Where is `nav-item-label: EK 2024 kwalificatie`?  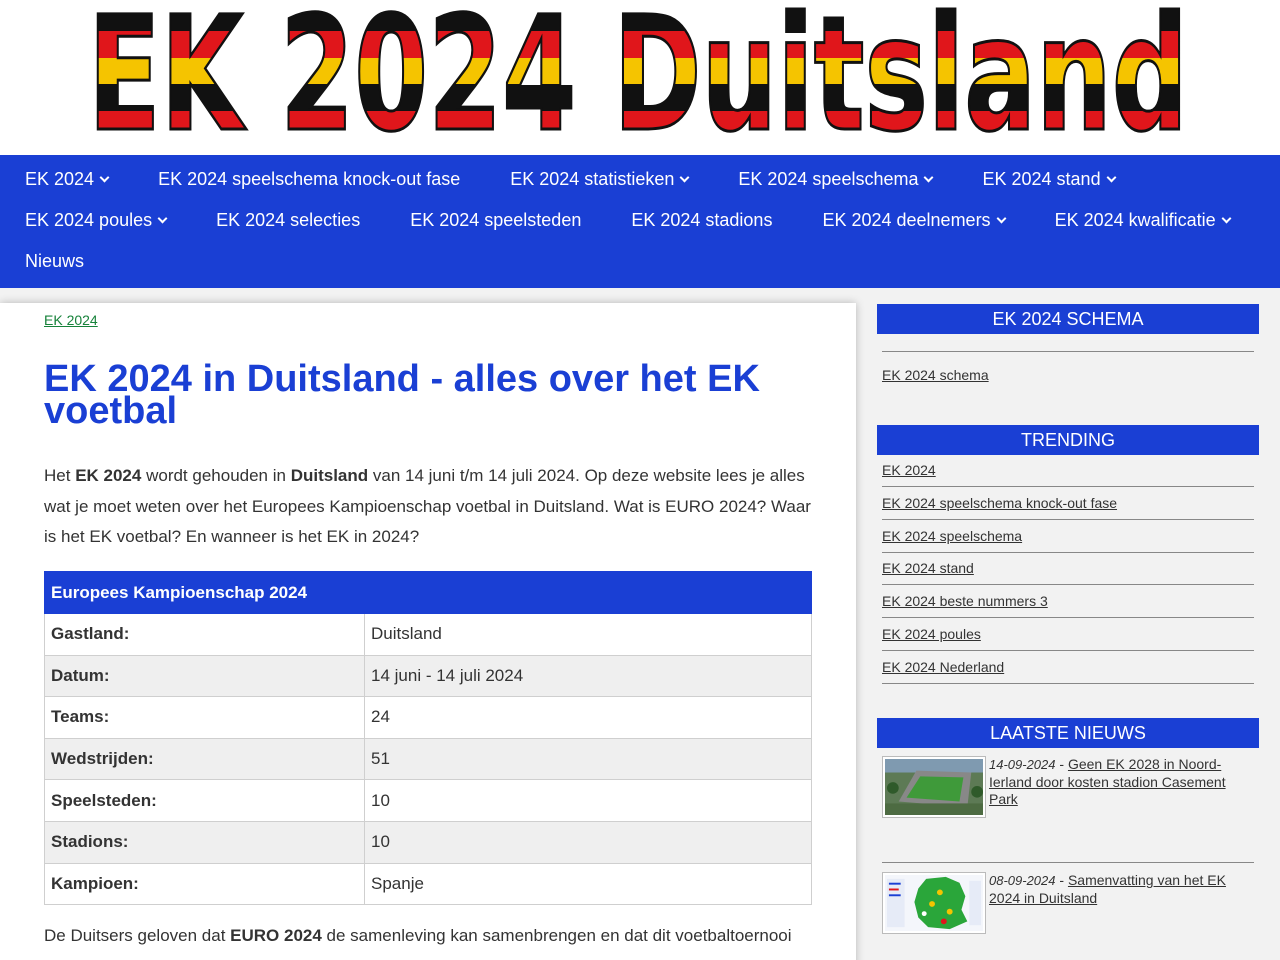
nav-item-label: EK 2024 kwalificatie is located at coordinates (1135, 220).